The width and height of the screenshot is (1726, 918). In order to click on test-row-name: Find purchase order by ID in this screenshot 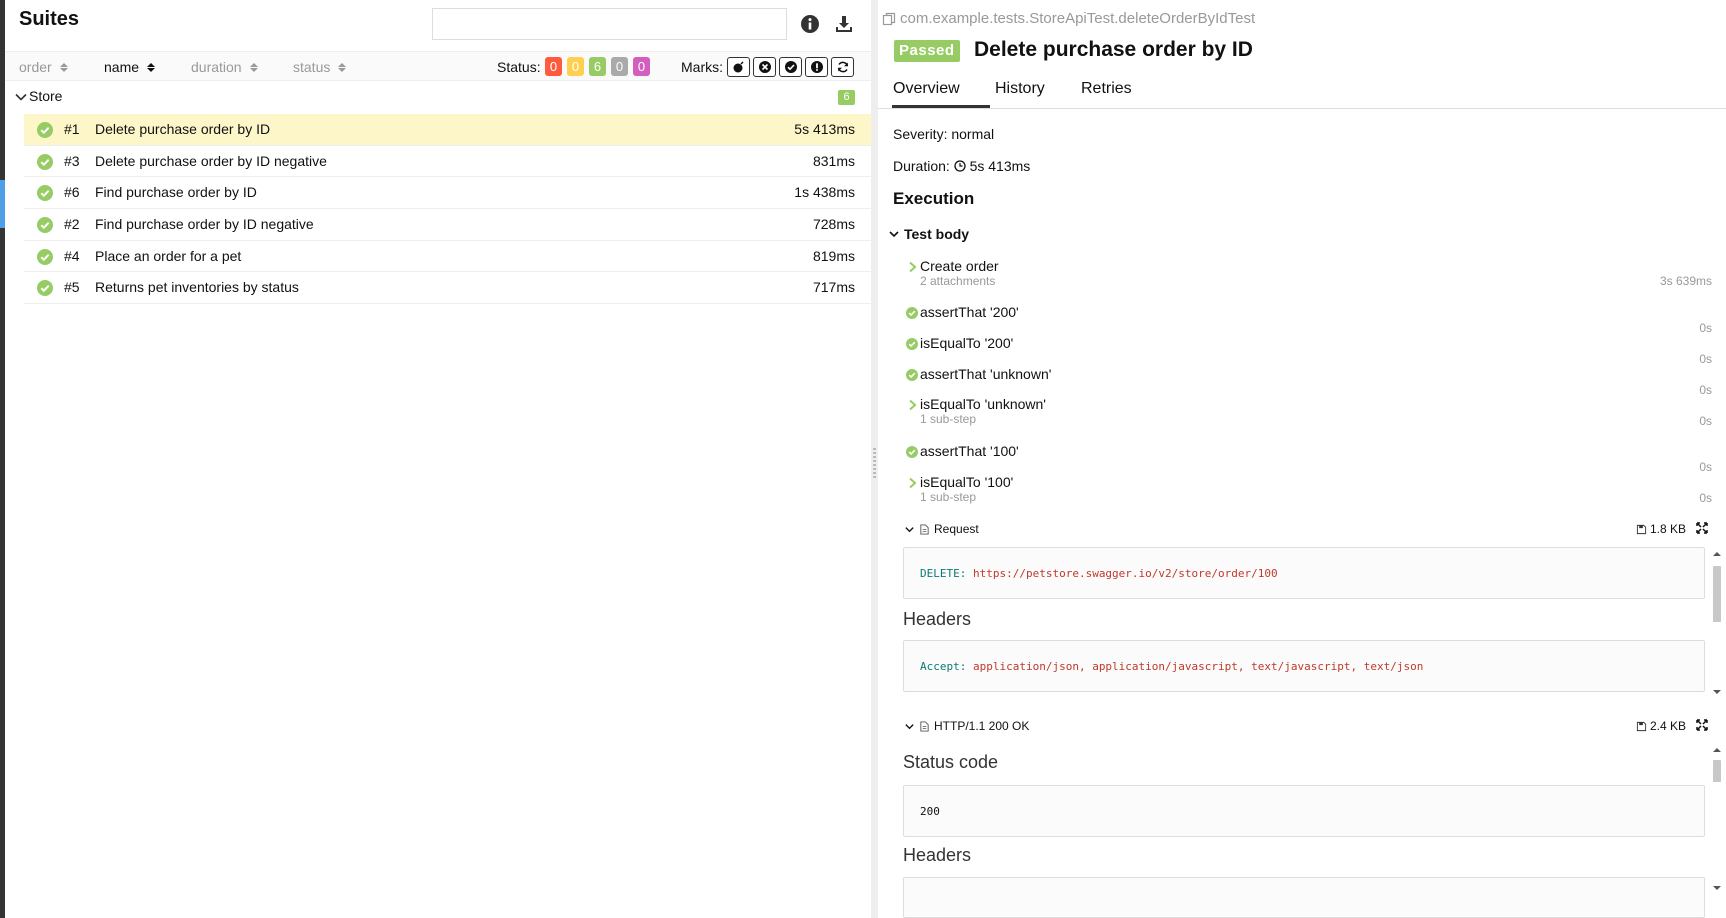, I will do `click(176, 192)`.